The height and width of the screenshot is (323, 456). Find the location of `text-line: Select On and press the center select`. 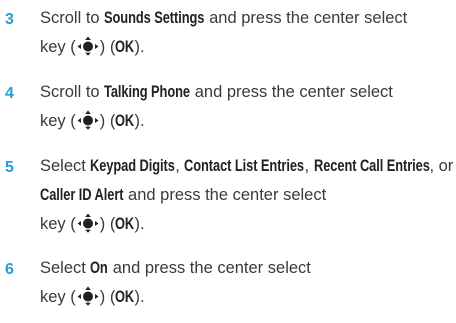

text-line: Select On and press the center select is located at coordinates (247, 268).